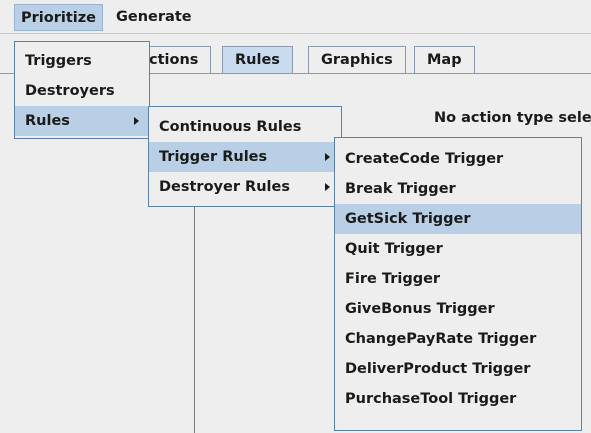 This screenshot has height=433, width=591. Describe the element at coordinates (512, 118) in the screenshot. I see `status-message: No action type sele` at that location.